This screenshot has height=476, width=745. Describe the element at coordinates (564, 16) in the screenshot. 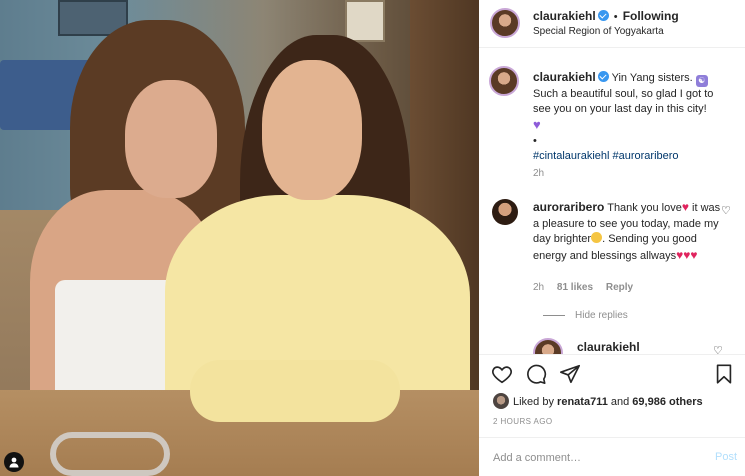

I see `header-username: claurakiehl` at that location.